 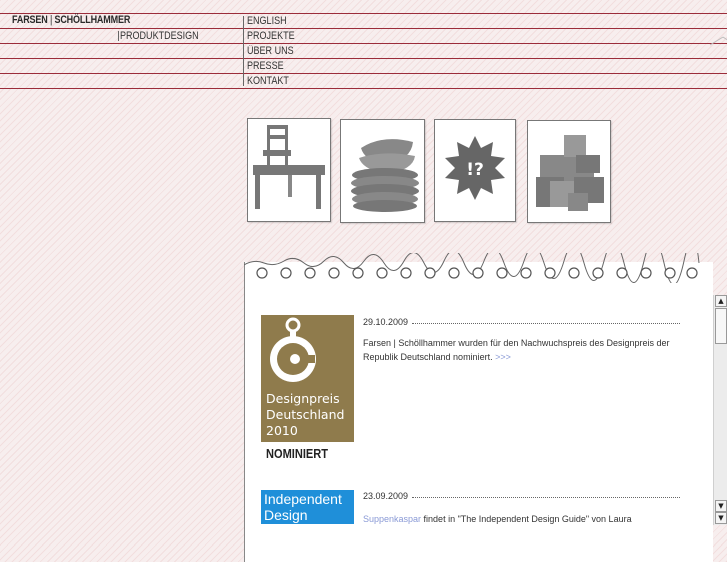 I want to click on concept-icon: !?, so click(x=475, y=168).